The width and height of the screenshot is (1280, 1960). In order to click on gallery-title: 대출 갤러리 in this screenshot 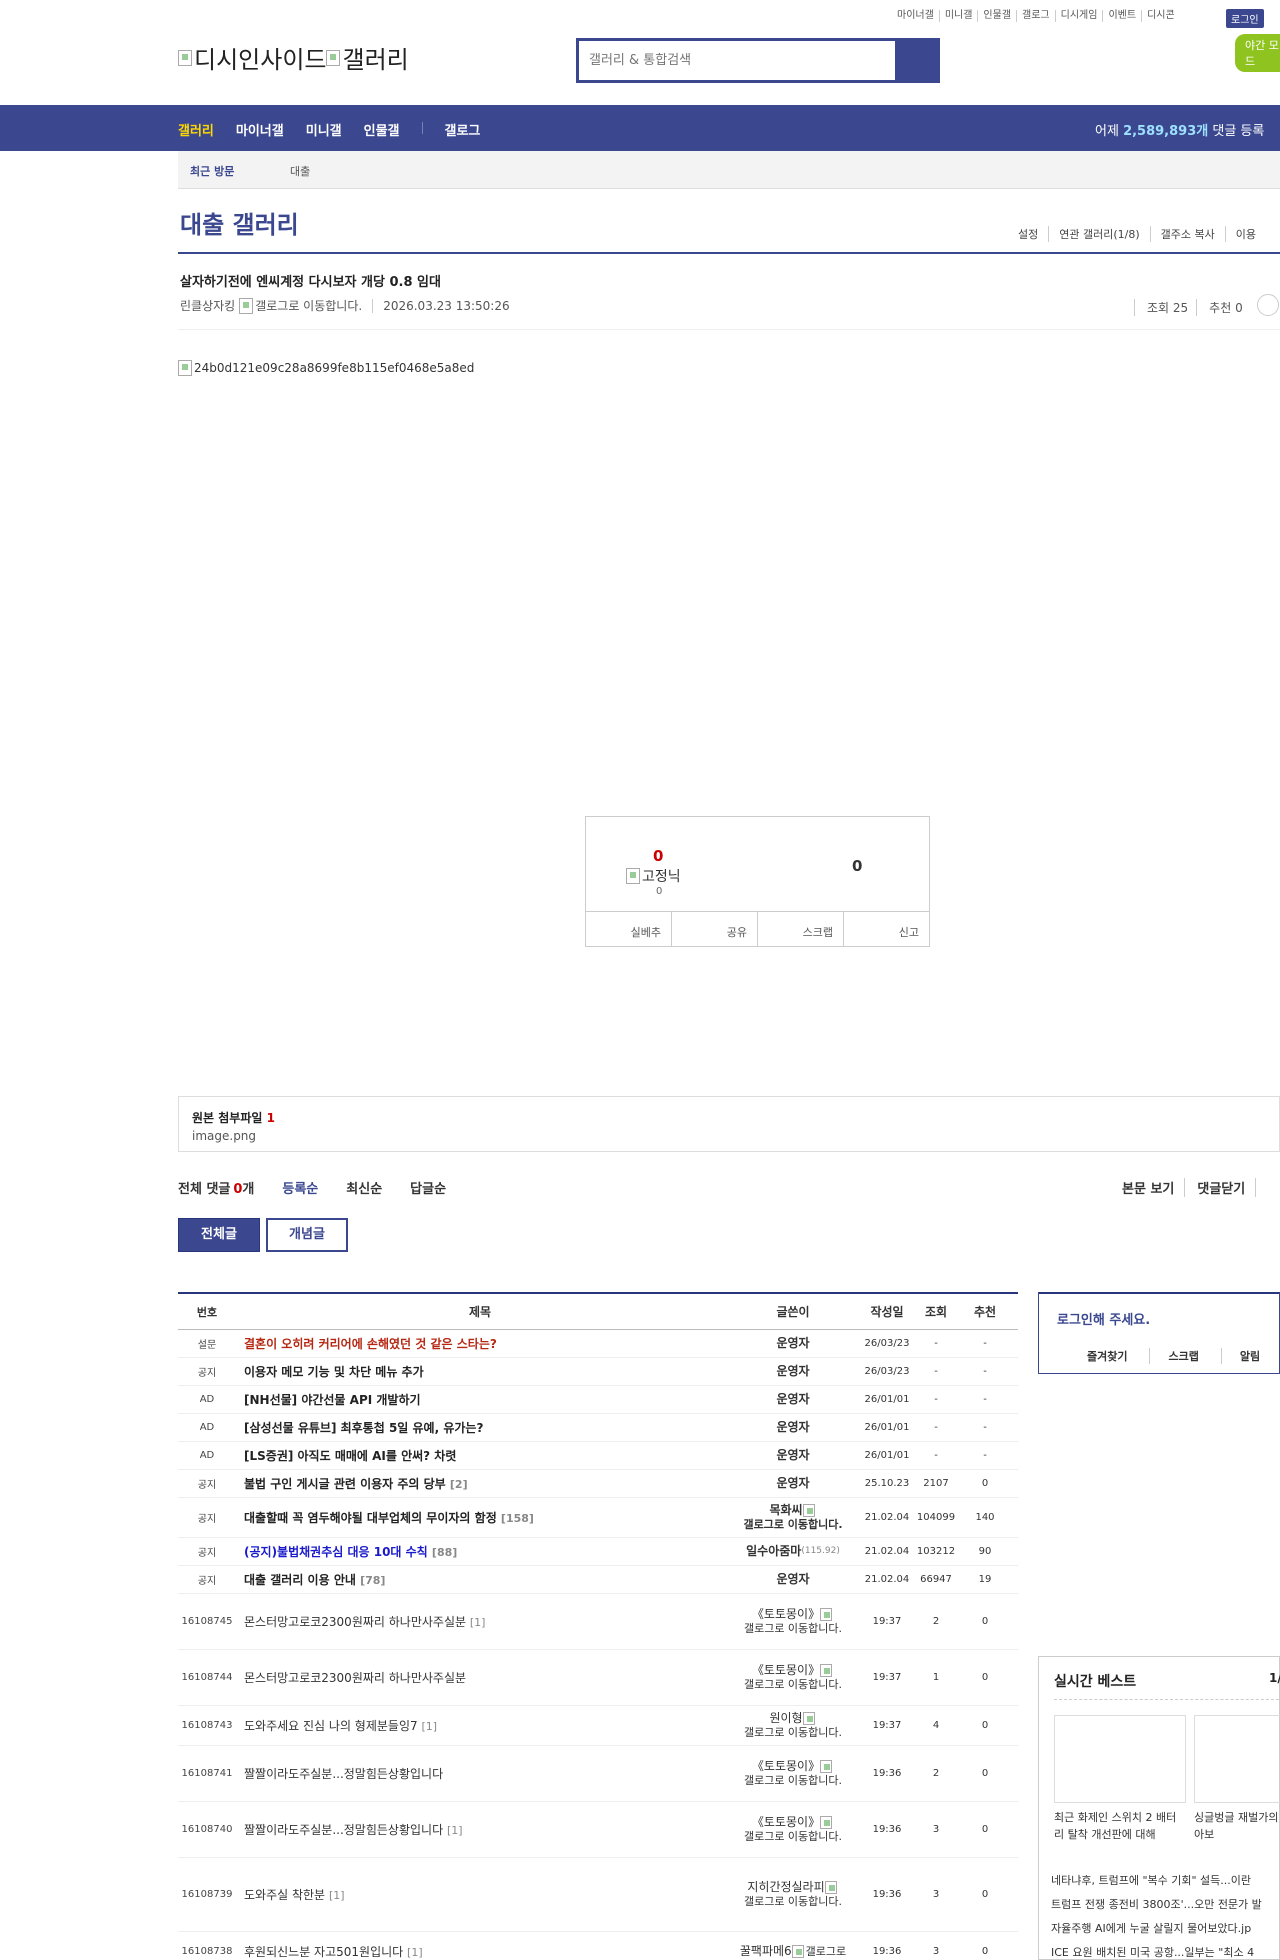, I will do `click(239, 222)`.